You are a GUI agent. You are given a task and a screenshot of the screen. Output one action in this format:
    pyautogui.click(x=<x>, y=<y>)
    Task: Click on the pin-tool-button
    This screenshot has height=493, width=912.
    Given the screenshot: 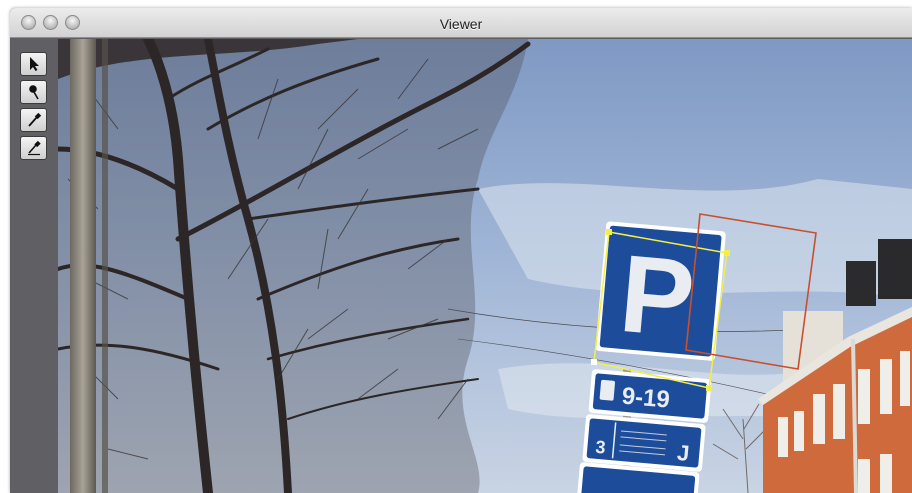 What is the action you would take?
    pyautogui.click(x=33, y=92)
    